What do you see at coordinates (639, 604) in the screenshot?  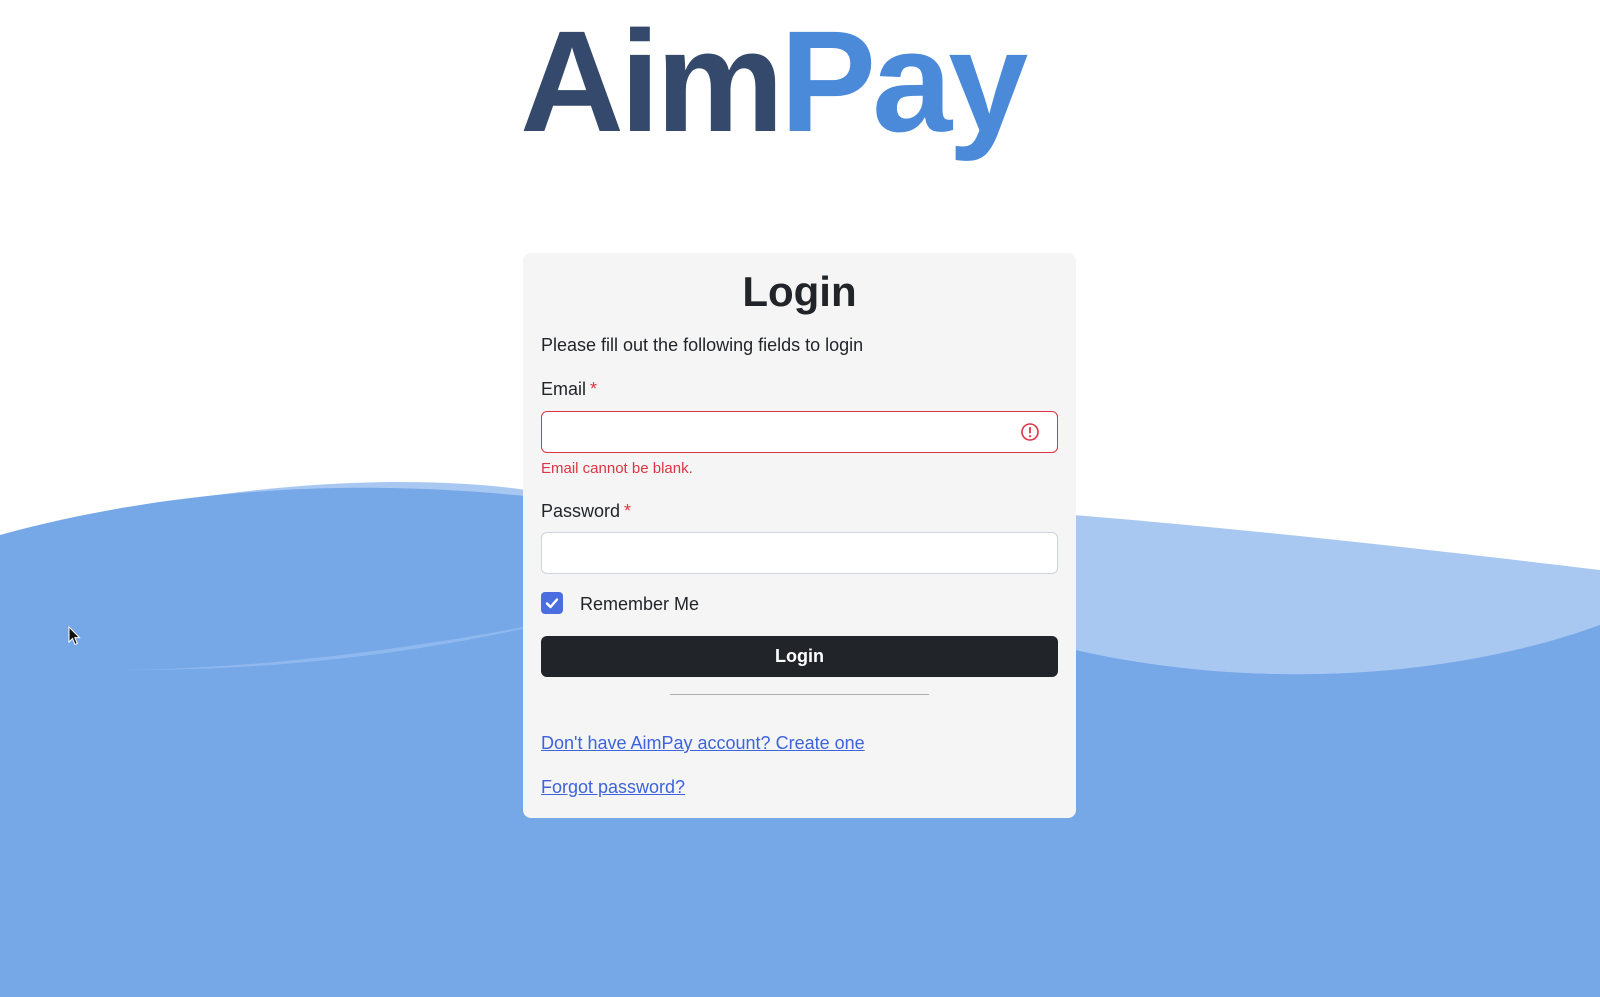 I see `remember-me-label: Remember Me` at bounding box center [639, 604].